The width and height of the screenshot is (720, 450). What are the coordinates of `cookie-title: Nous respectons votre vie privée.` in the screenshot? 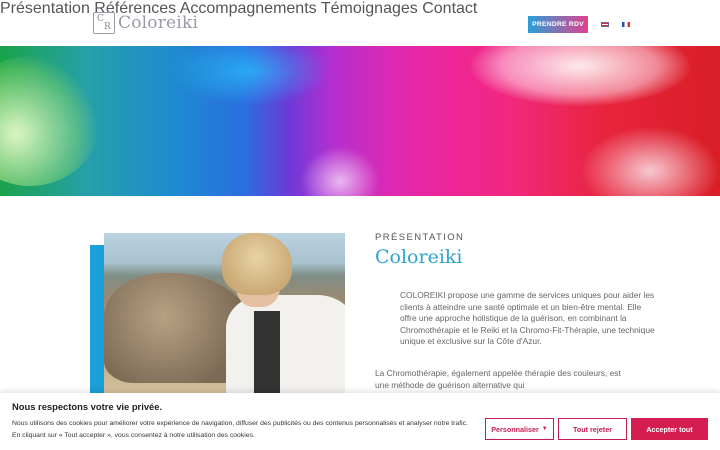 It's located at (87, 406).